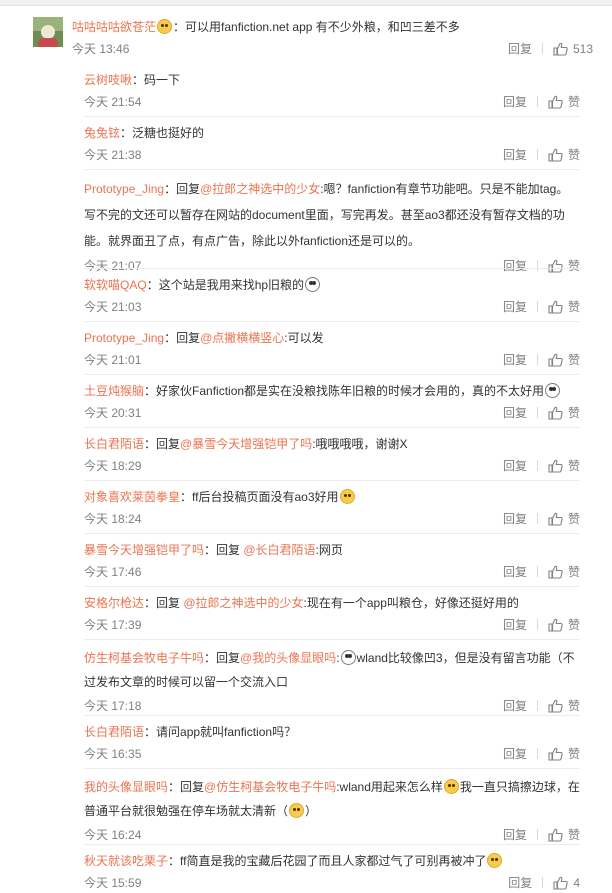 The height and width of the screenshot is (893, 612). I want to click on username-link: 安格尔枪达, so click(114, 603).